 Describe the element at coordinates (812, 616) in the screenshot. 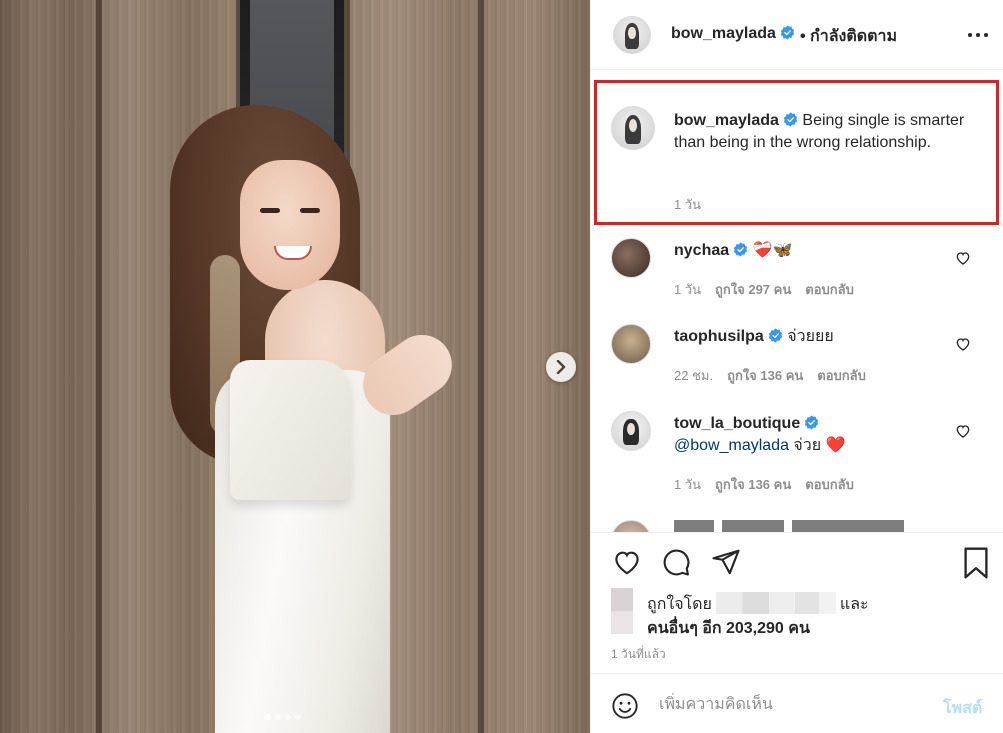

I see `likes-text: ถูกใจโดย และ คนอื่นๆ อีก 203,290 คน` at that location.